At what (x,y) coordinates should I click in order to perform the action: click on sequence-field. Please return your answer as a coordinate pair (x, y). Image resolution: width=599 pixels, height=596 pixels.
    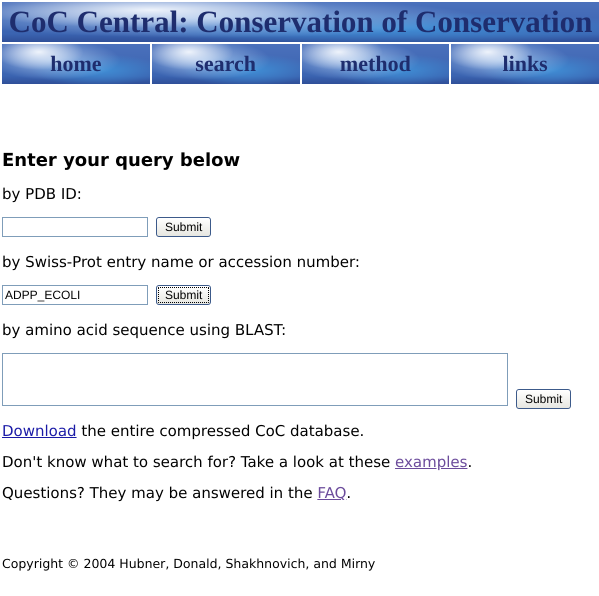
    Looking at the image, I should click on (255, 379).